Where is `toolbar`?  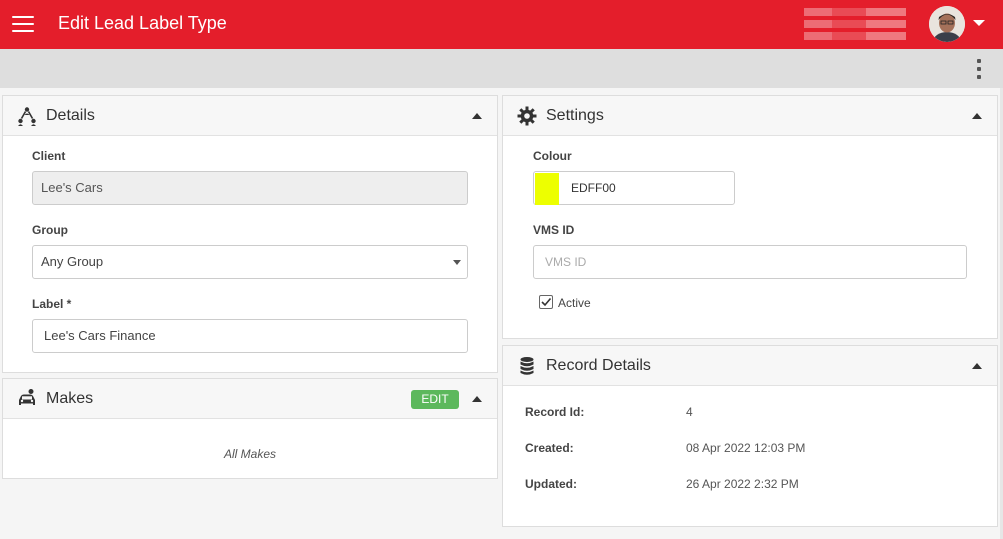
toolbar is located at coordinates (501, 68).